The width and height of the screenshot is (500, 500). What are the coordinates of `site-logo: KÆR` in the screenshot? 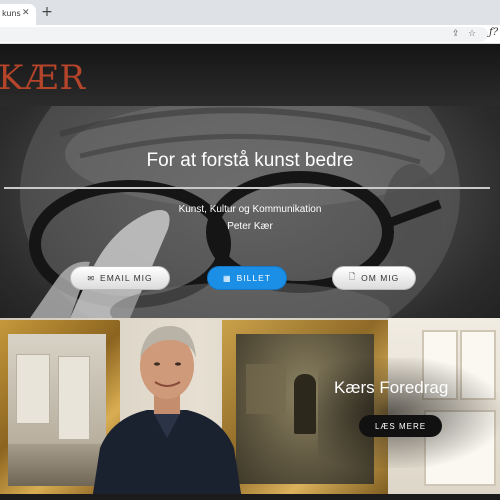 It's located at (43, 78).